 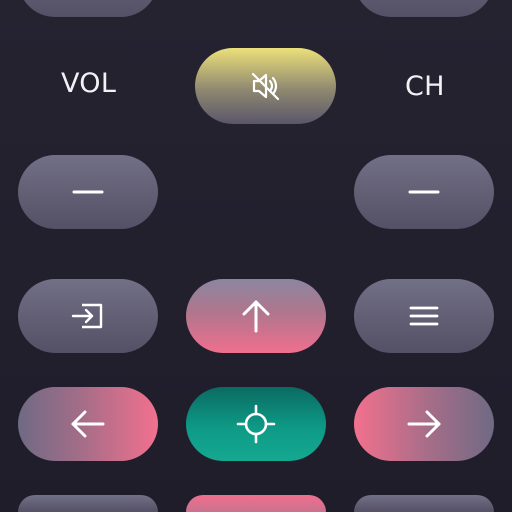 I want to click on navigate-right-button, so click(x=424, y=424).